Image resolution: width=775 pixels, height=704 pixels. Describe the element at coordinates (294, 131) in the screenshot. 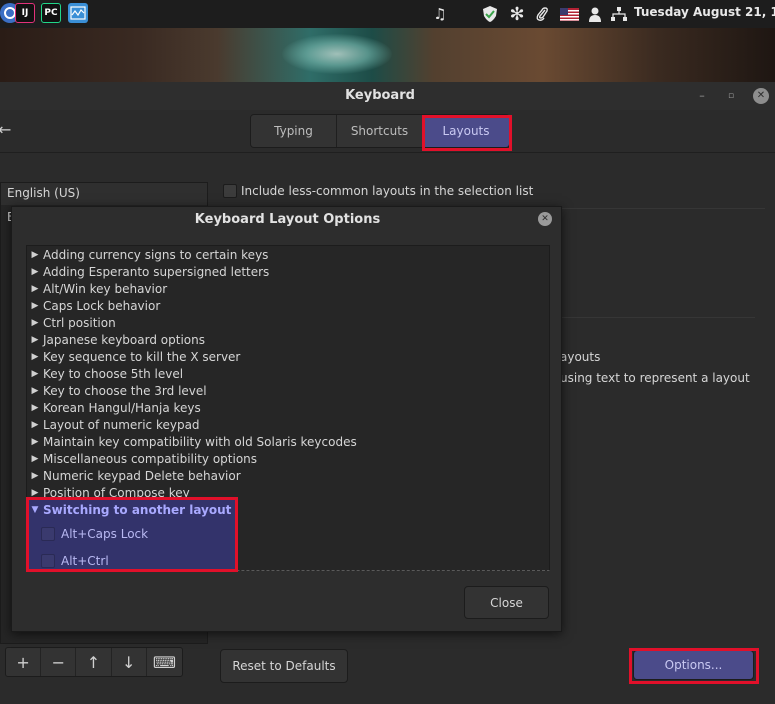

I see `tab-typing: Typing` at that location.